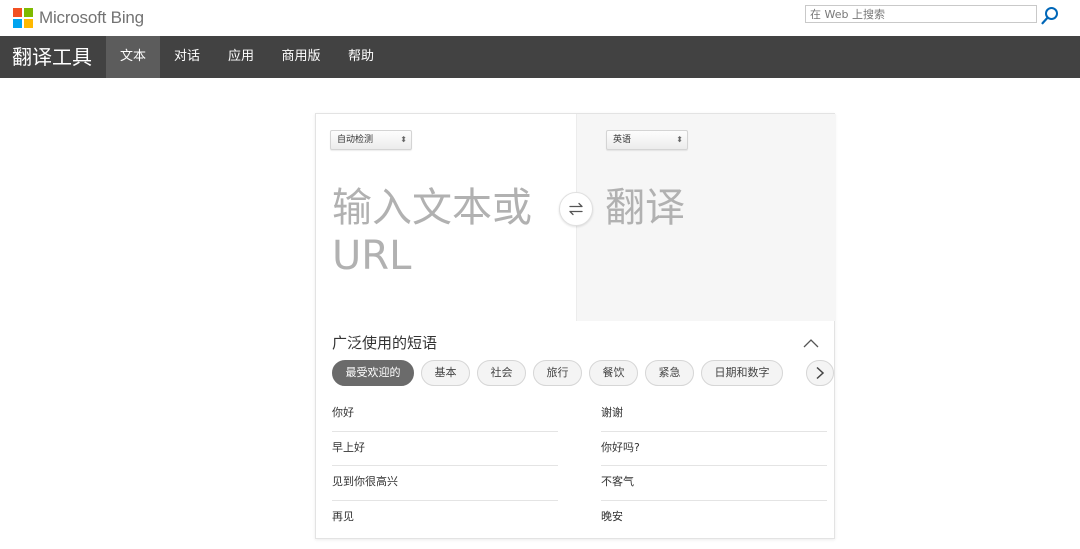  Describe the element at coordinates (921, 14) in the screenshot. I see `search-input` at that location.